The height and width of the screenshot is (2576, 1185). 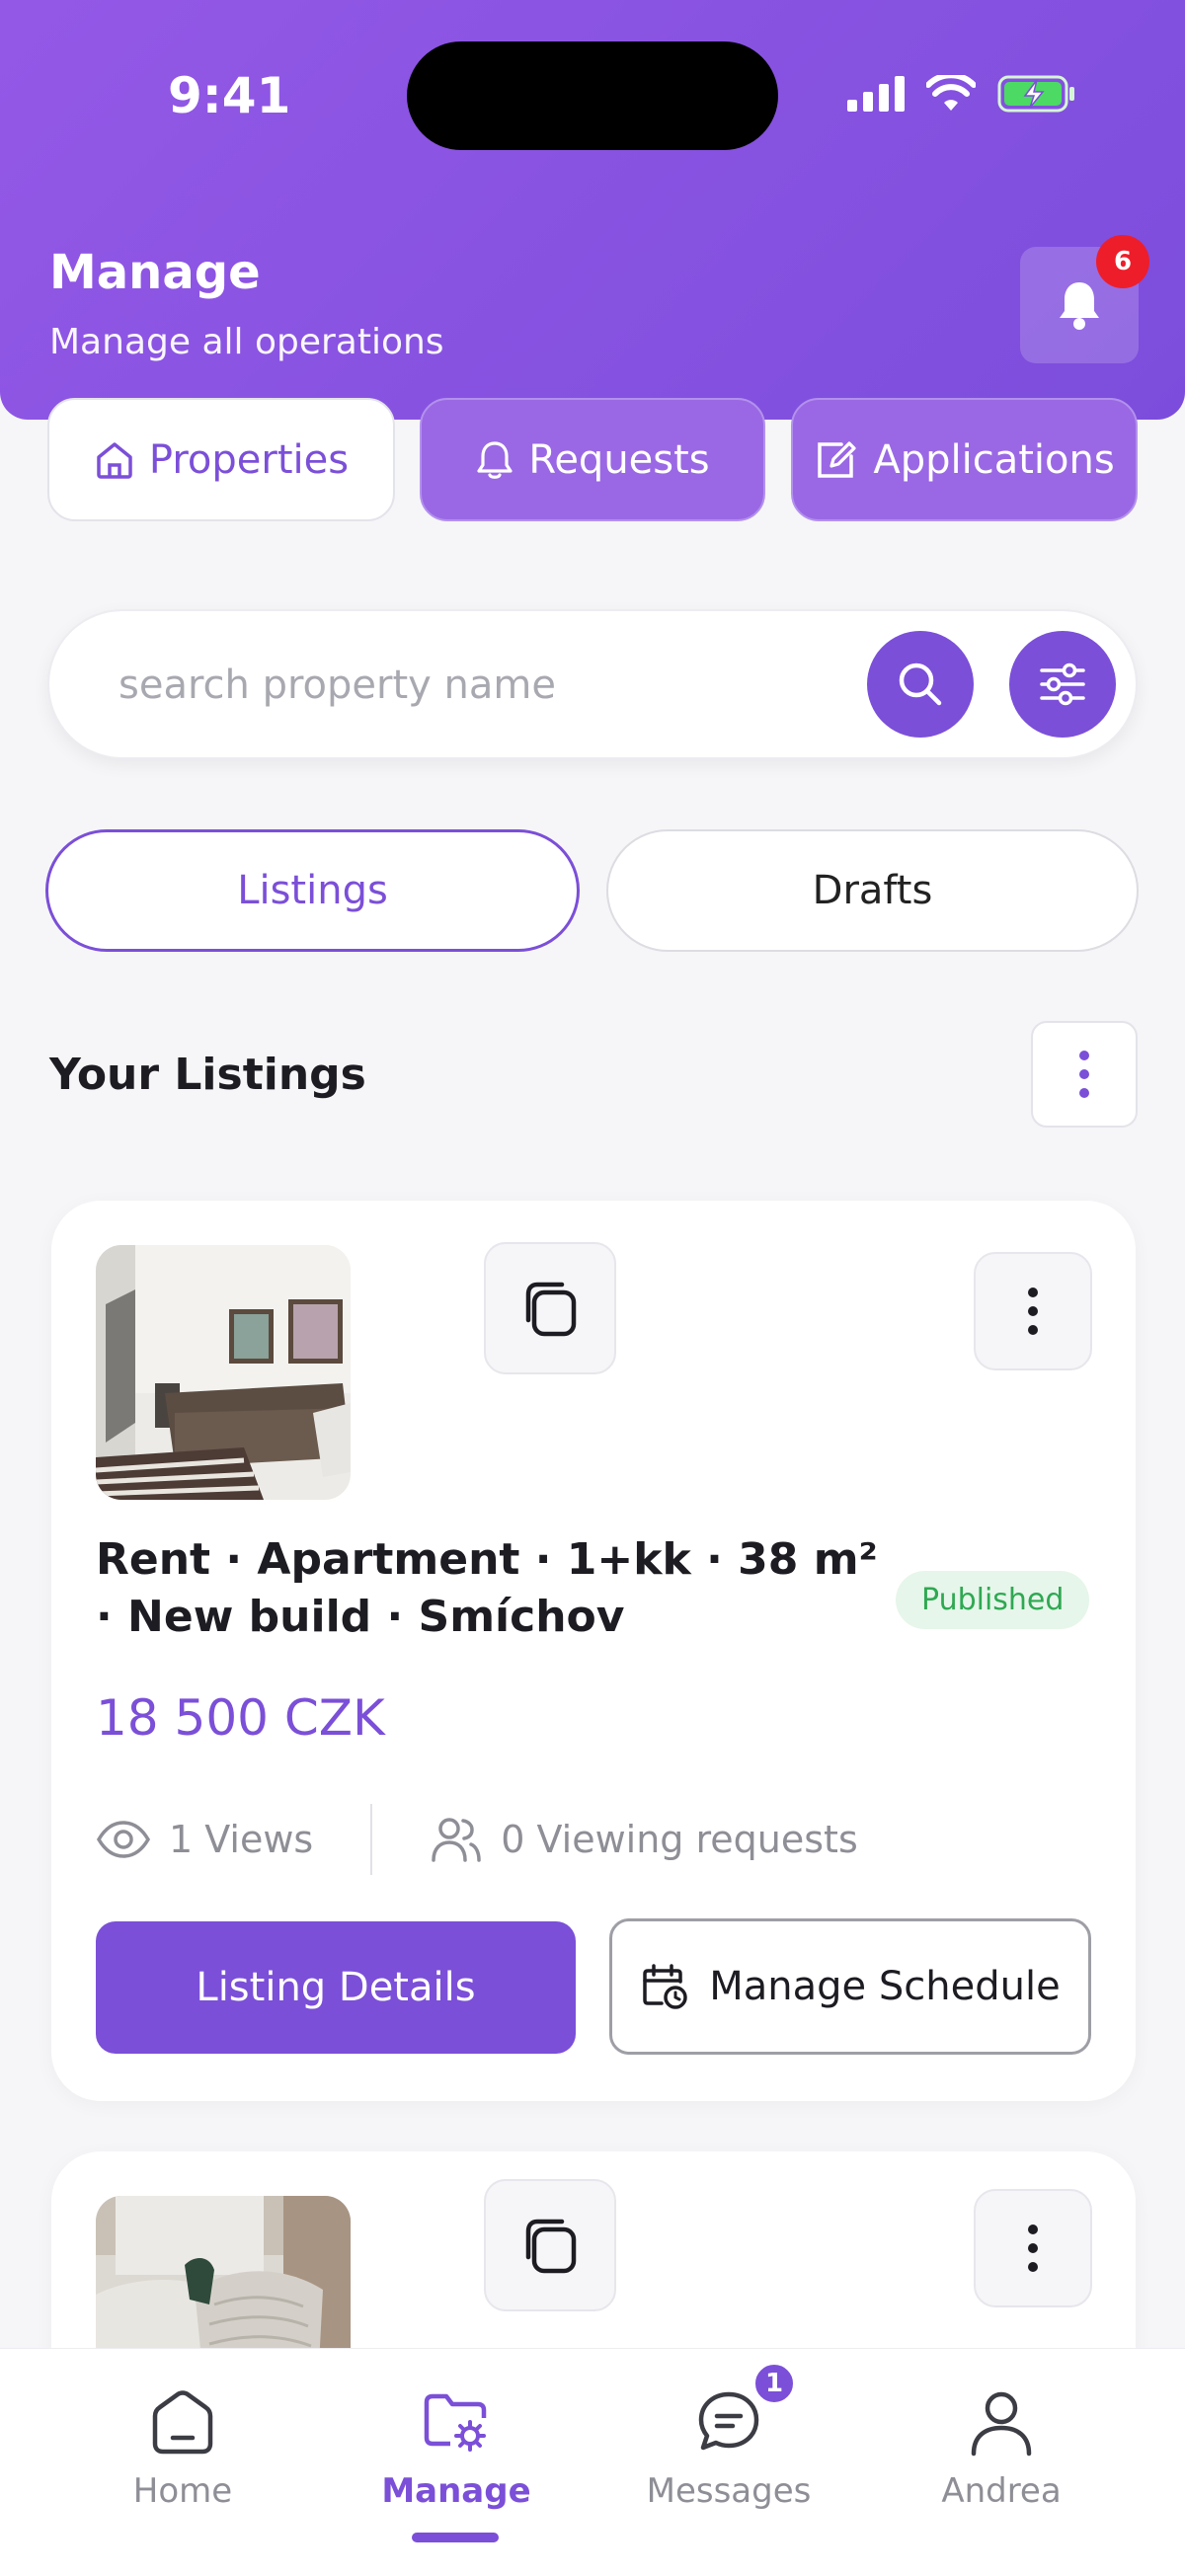 I want to click on notification-badge: 6, so click(x=1123, y=261).